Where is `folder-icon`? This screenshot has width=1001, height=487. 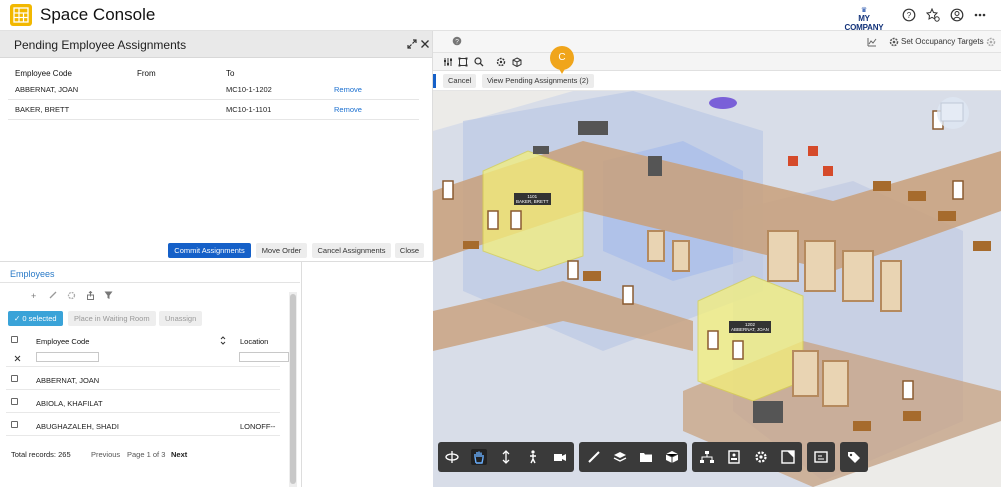 folder-icon is located at coordinates (646, 457).